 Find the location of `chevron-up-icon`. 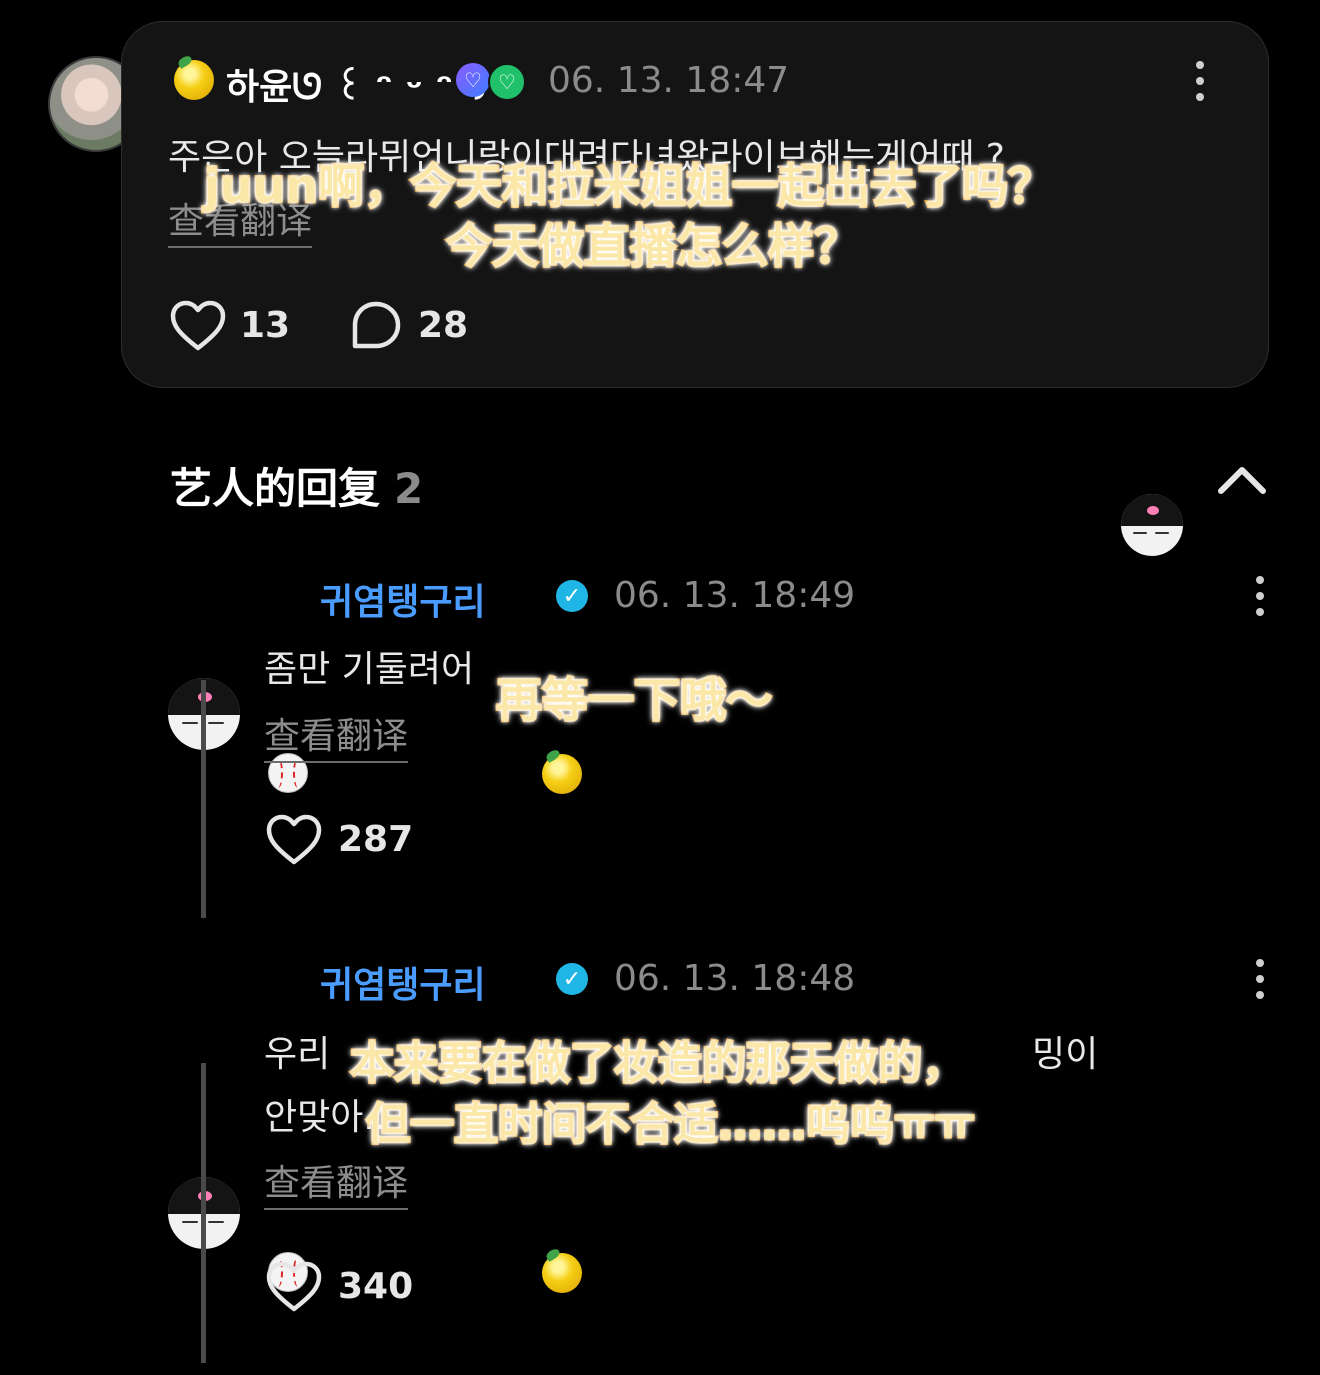

chevron-up-icon is located at coordinates (1242, 480).